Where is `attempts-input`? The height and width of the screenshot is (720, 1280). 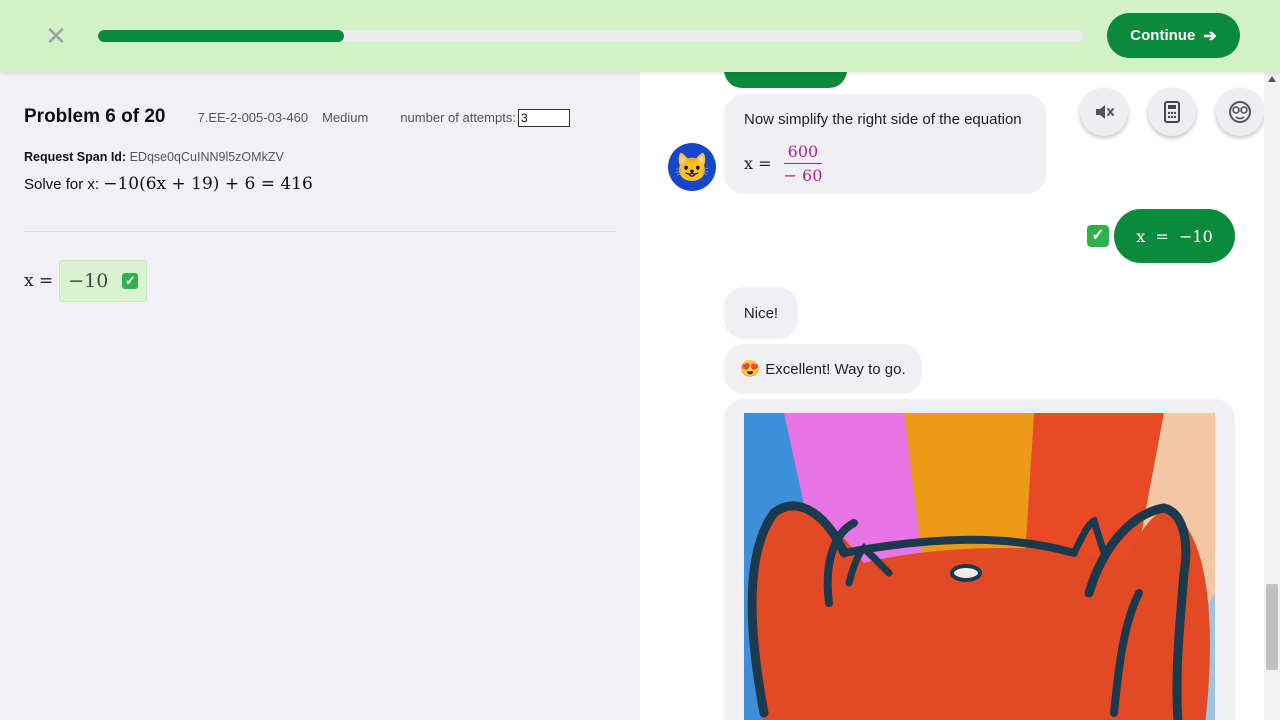 attempts-input is located at coordinates (543, 118).